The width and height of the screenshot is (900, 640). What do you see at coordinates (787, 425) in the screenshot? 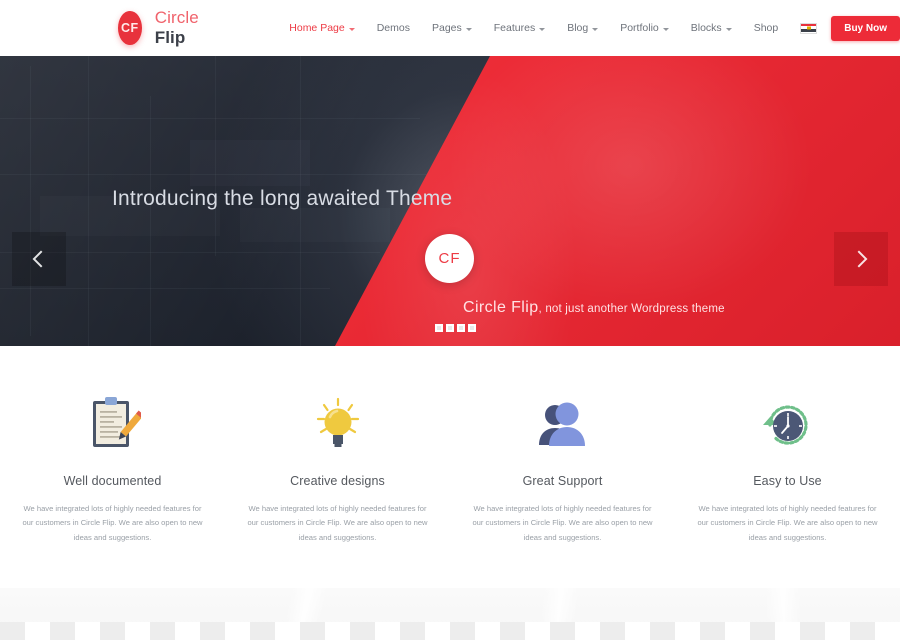
I see `clock-history-icon` at bounding box center [787, 425].